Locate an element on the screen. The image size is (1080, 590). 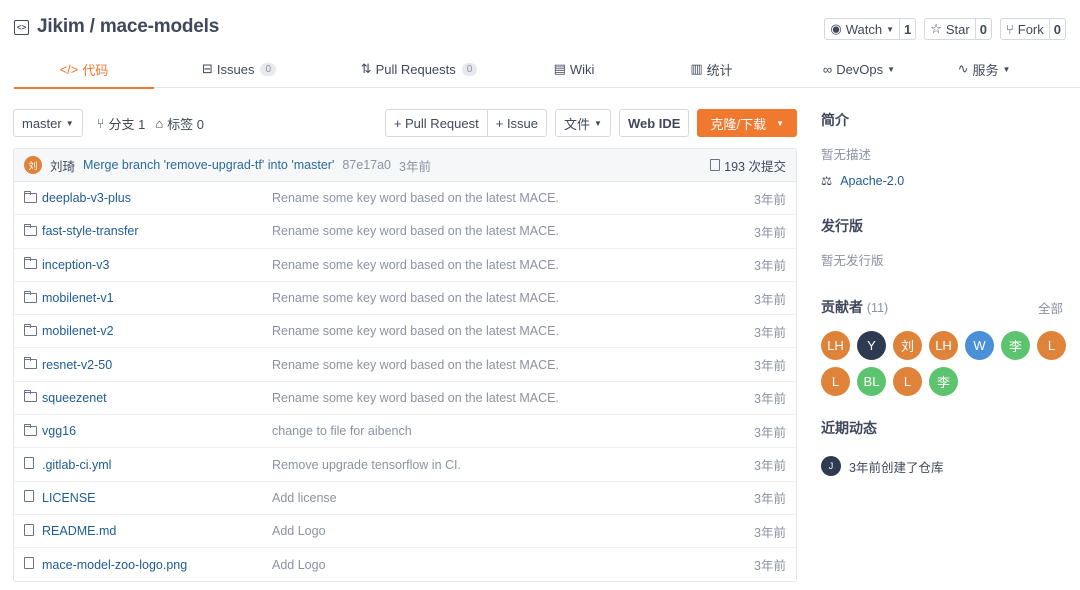
commit-count-link: 193 次提交 is located at coordinates (748, 165).